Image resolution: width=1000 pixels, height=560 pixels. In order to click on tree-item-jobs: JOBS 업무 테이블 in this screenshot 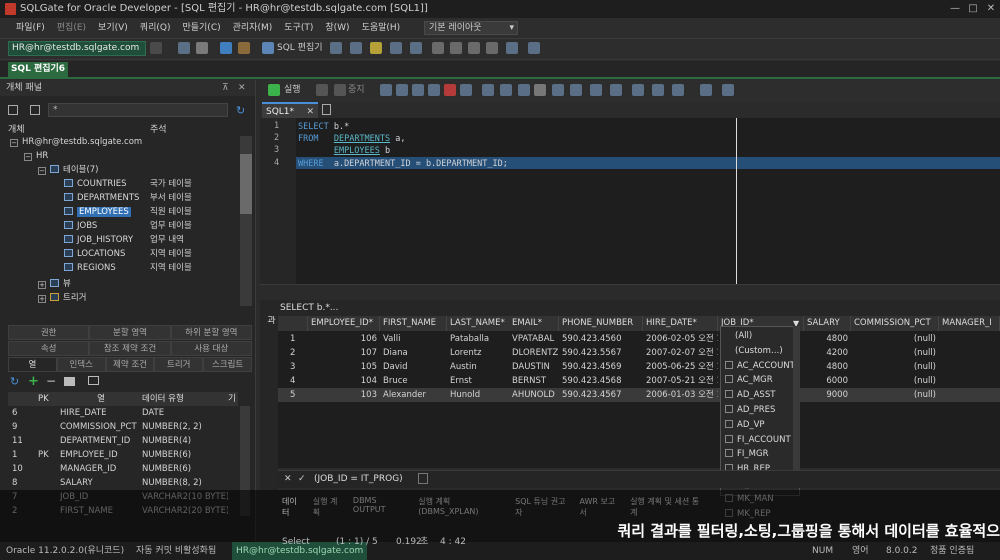, I will do `click(154, 226)`.